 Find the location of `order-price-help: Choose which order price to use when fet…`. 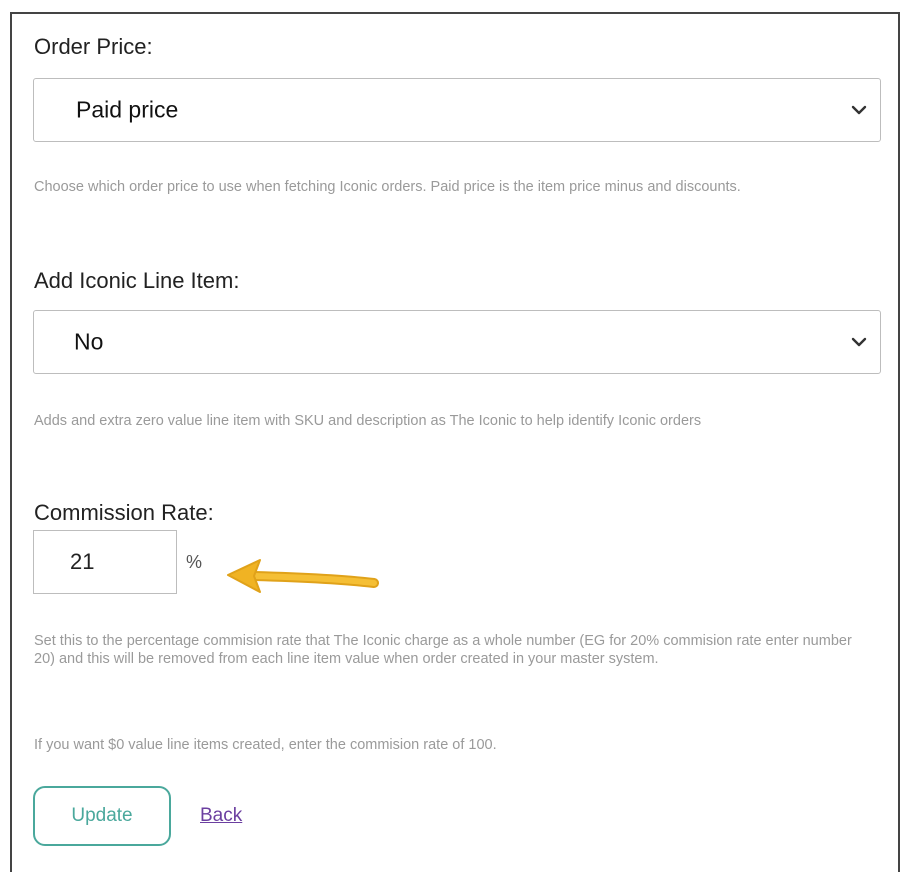

order-price-help: Choose which order price to use when fet… is located at coordinates (387, 187).